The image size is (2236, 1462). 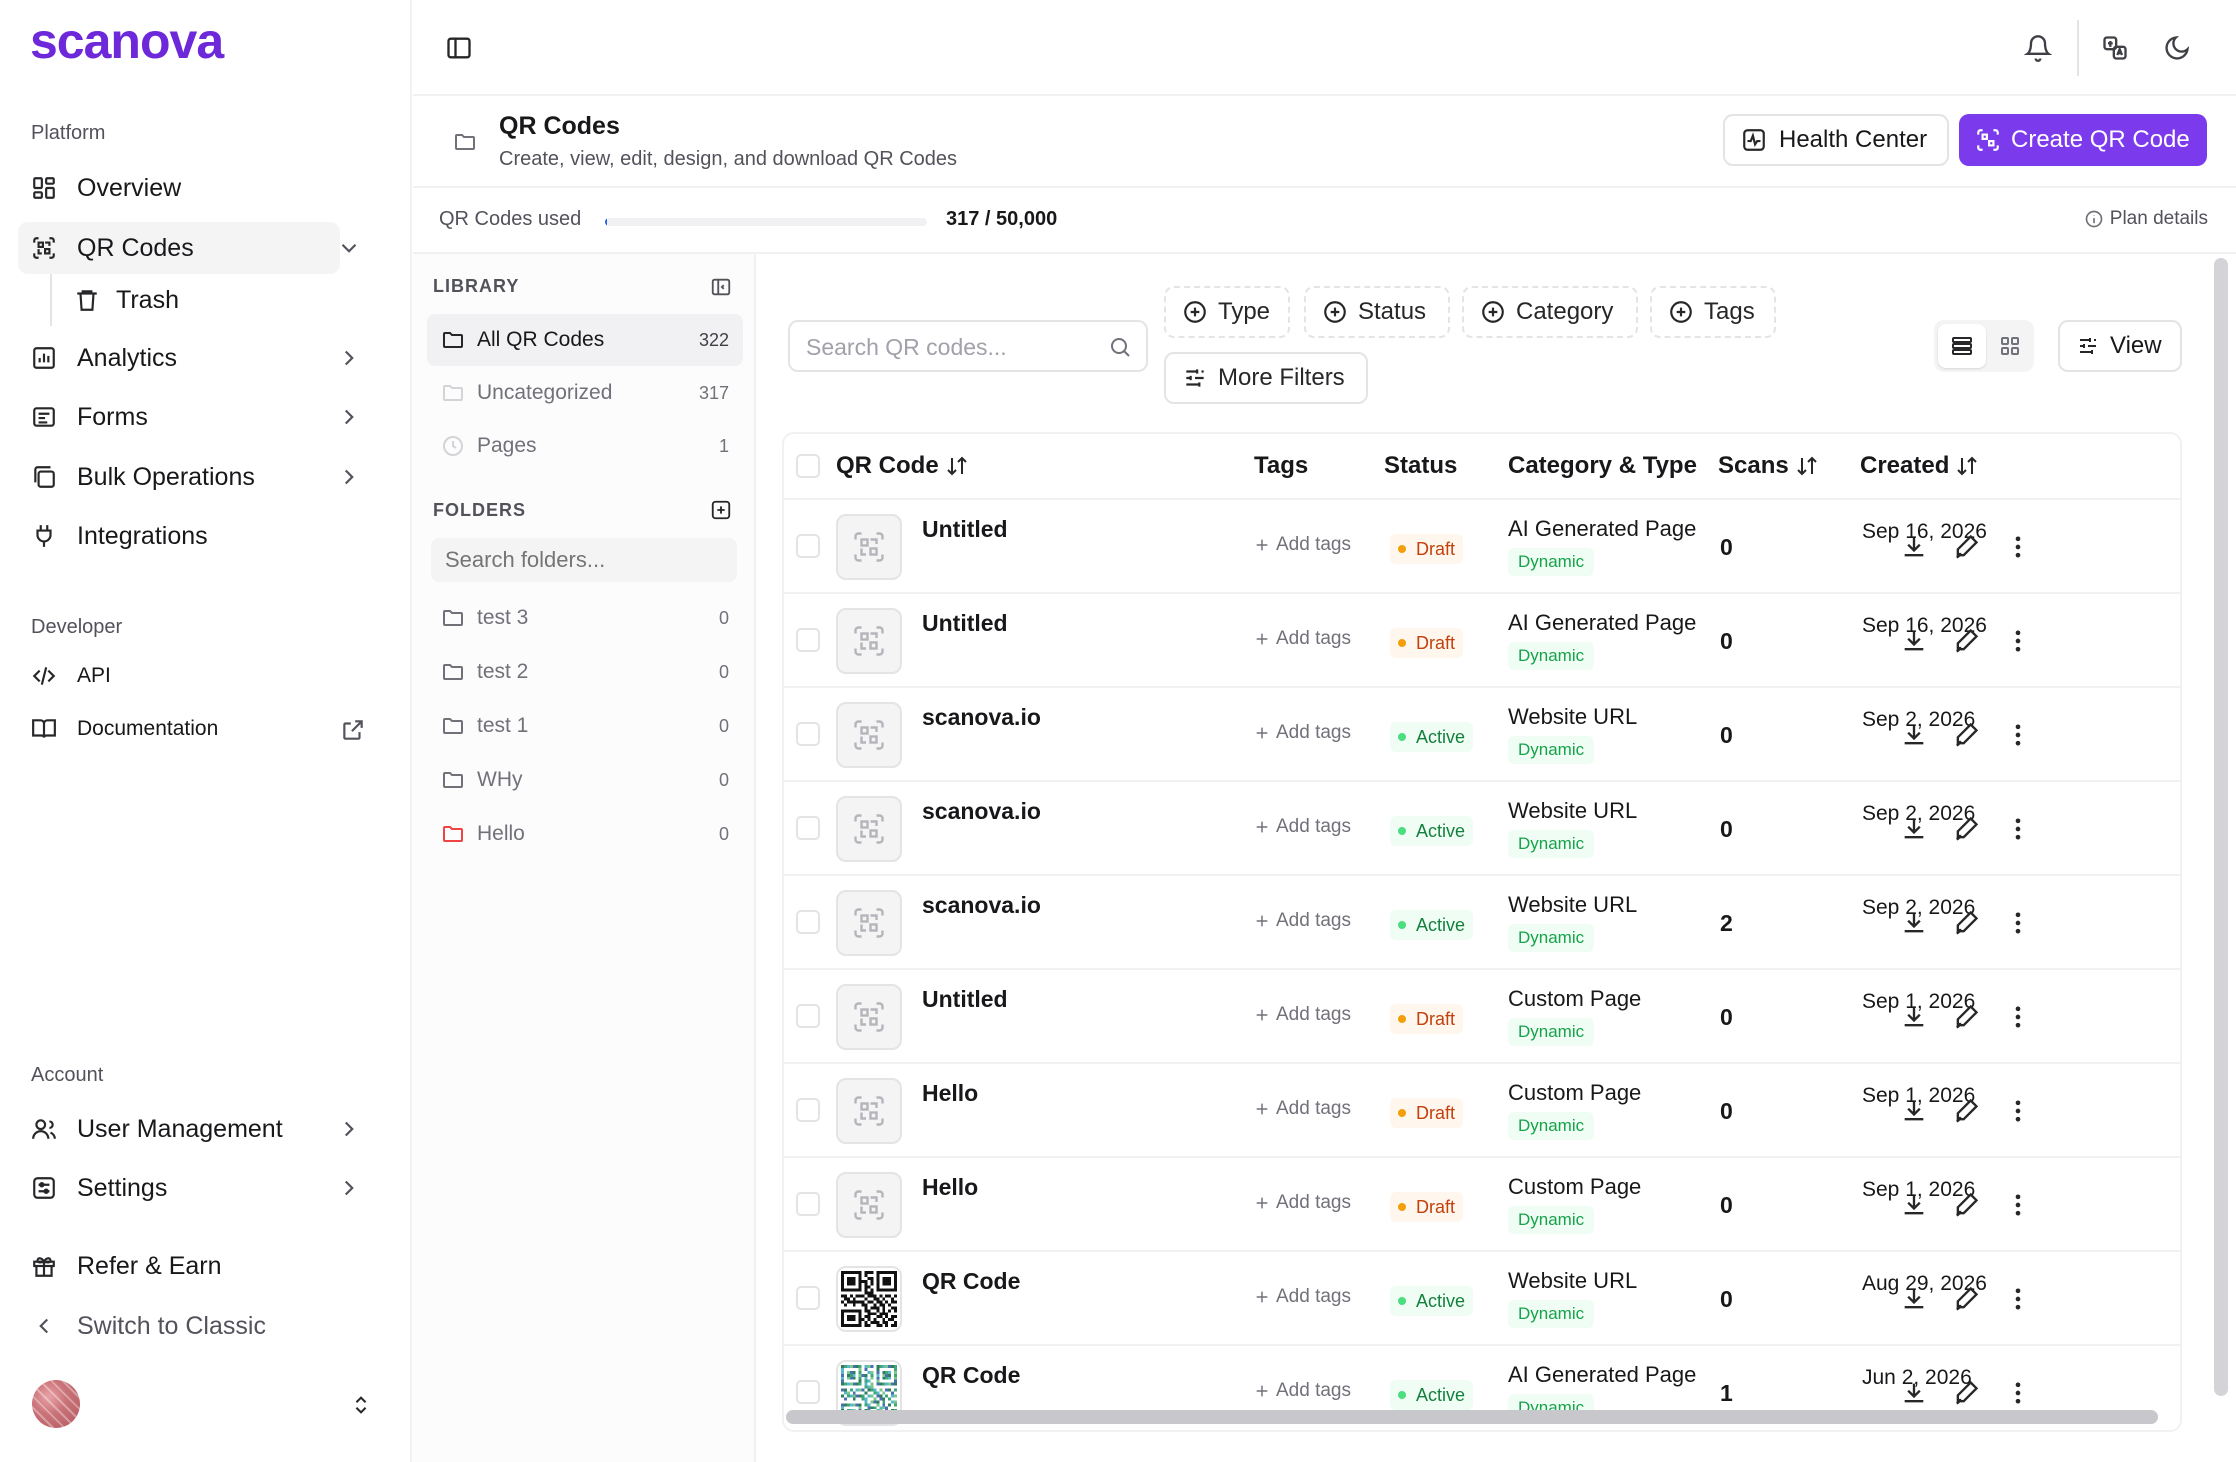 I want to click on library-item-pages: Pages 1, so click(x=585, y=446).